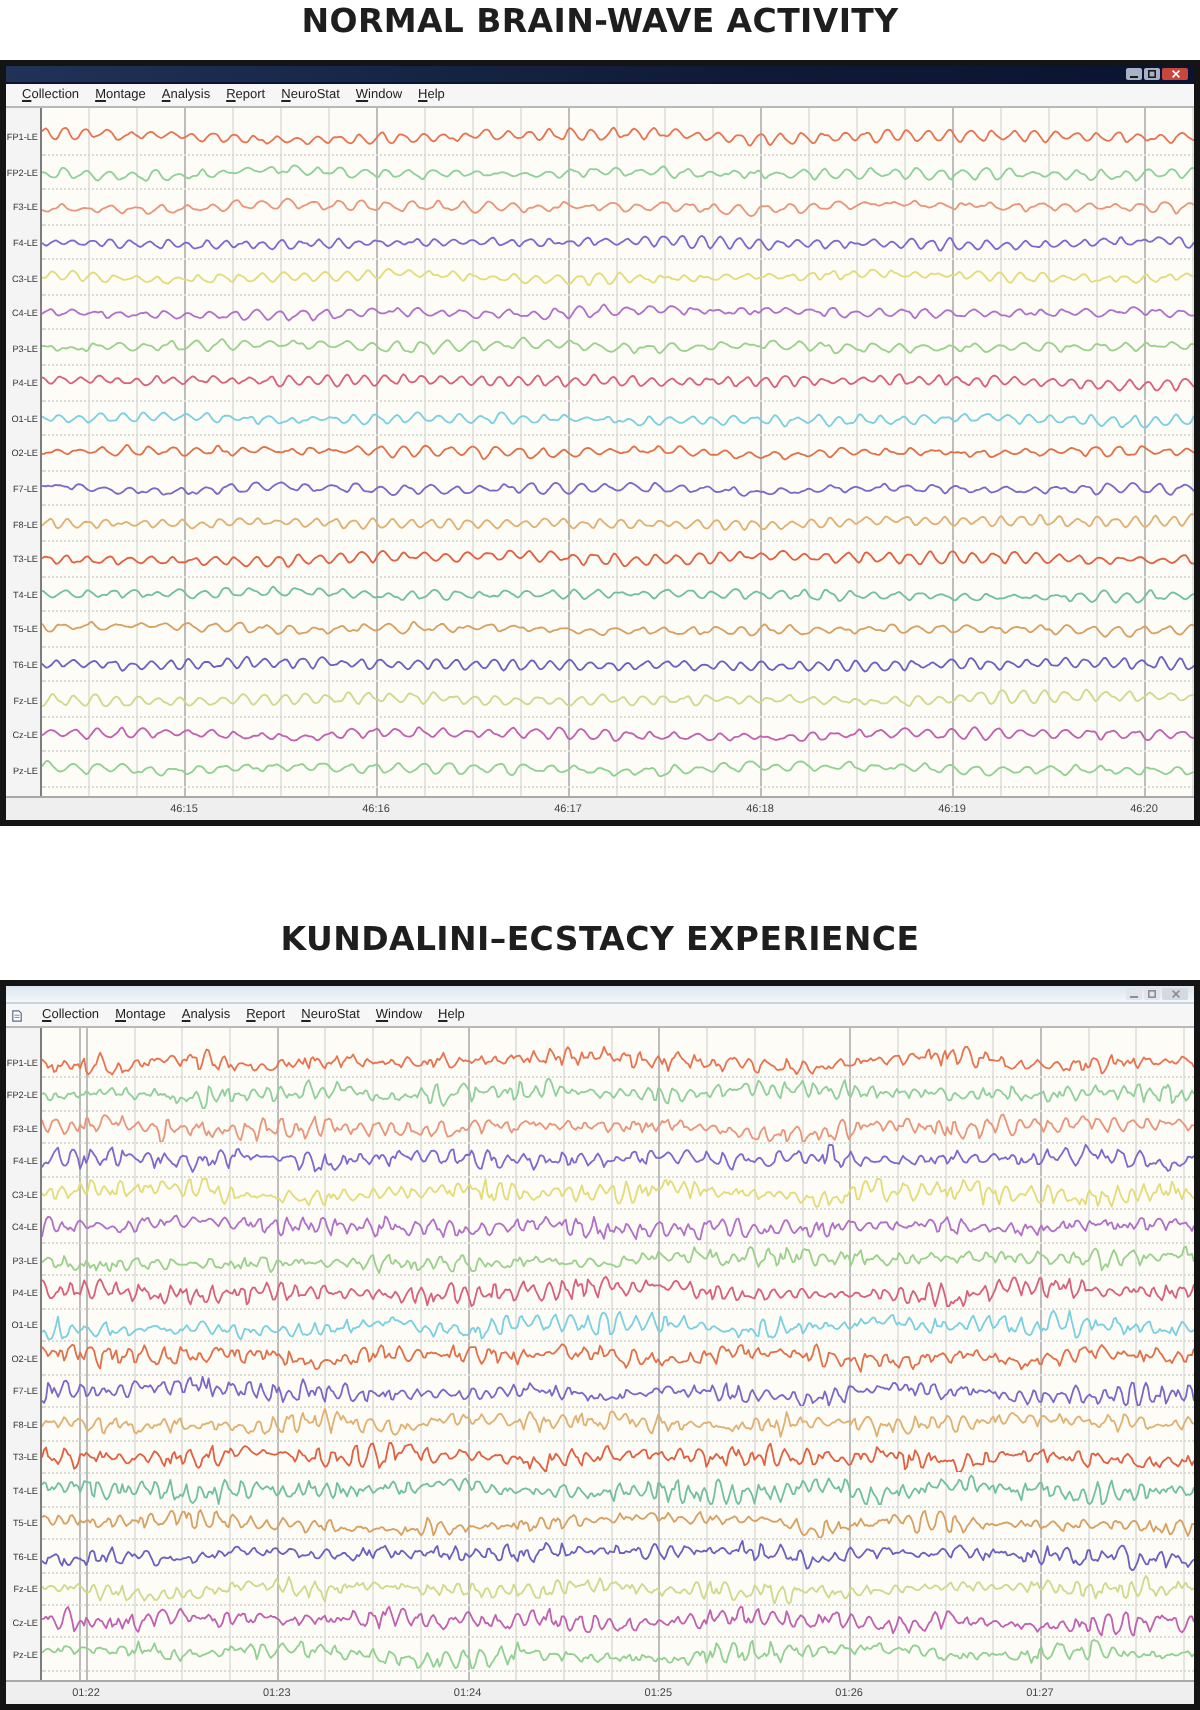 Image resolution: width=1200 pixels, height=1710 pixels. I want to click on close-button, so click(1175, 74).